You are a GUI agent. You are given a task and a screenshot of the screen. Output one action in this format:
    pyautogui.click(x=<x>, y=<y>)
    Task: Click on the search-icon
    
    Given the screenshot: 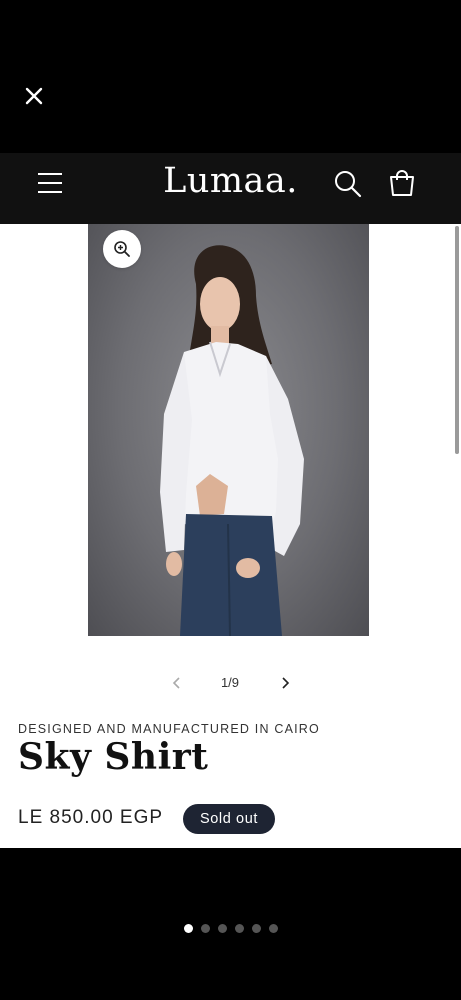 What is the action you would take?
    pyautogui.click(x=348, y=184)
    